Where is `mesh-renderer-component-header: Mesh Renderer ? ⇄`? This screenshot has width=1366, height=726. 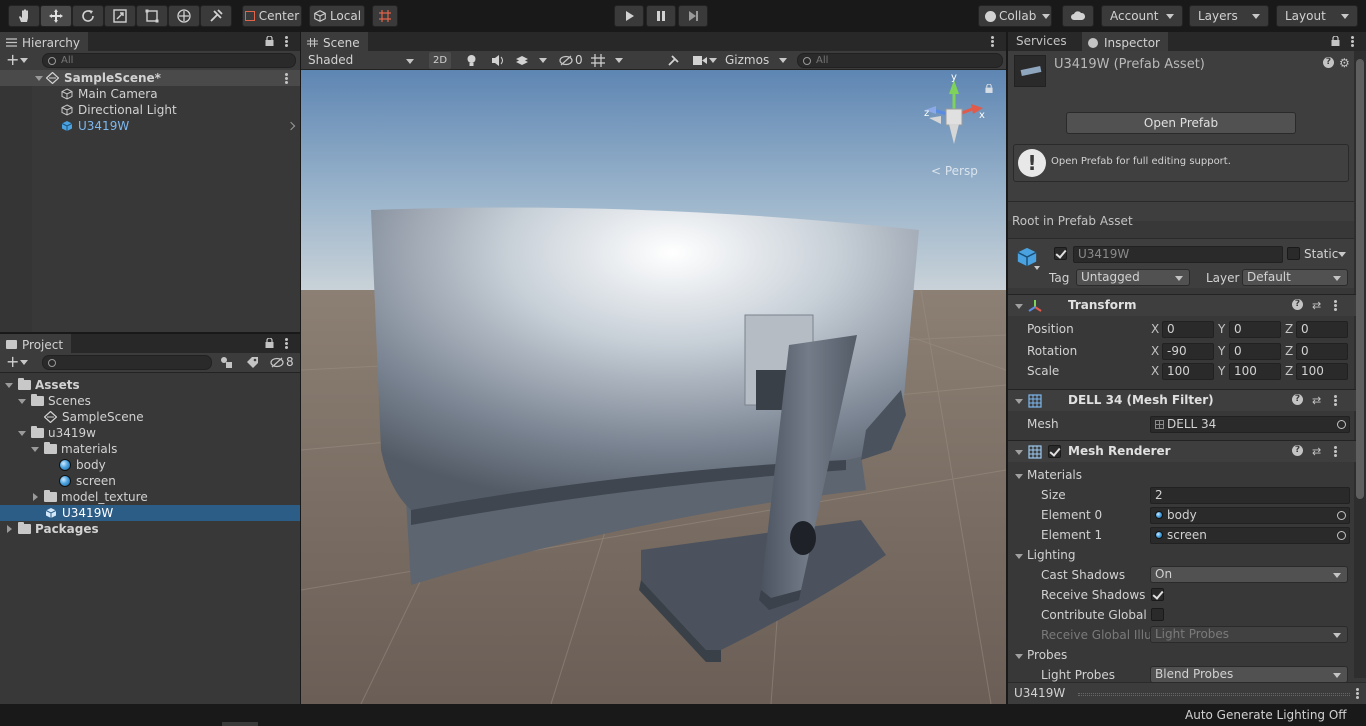
mesh-renderer-component-header: Mesh Renderer ? ⇄ is located at coordinates (1182, 451).